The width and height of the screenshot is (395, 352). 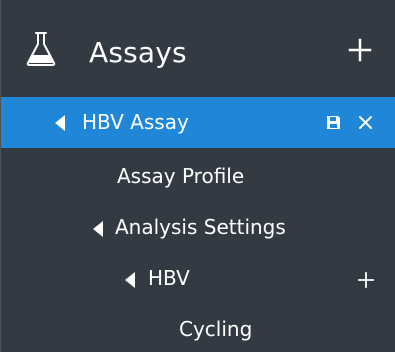 I want to click on save-icon, so click(x=333, y=122).